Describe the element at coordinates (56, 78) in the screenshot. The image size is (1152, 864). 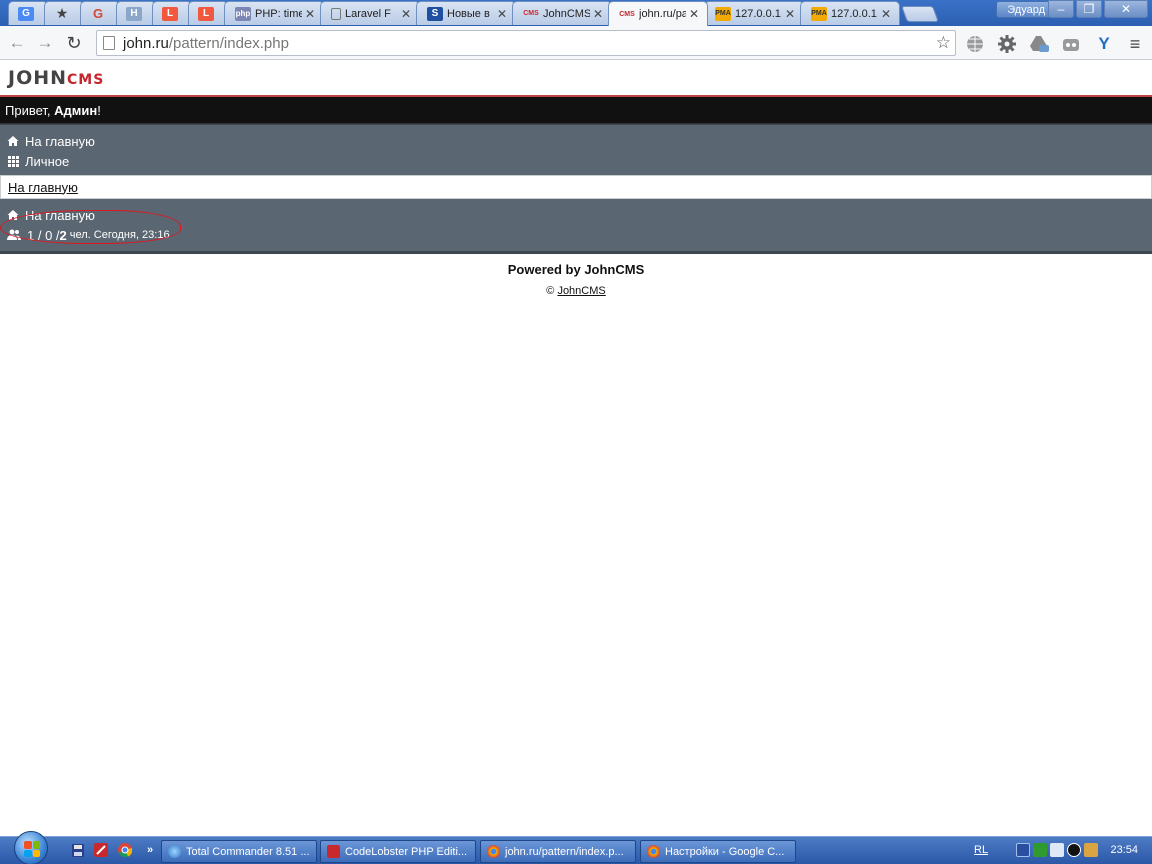
I see `site-logo: JOHNCMS` at that location.